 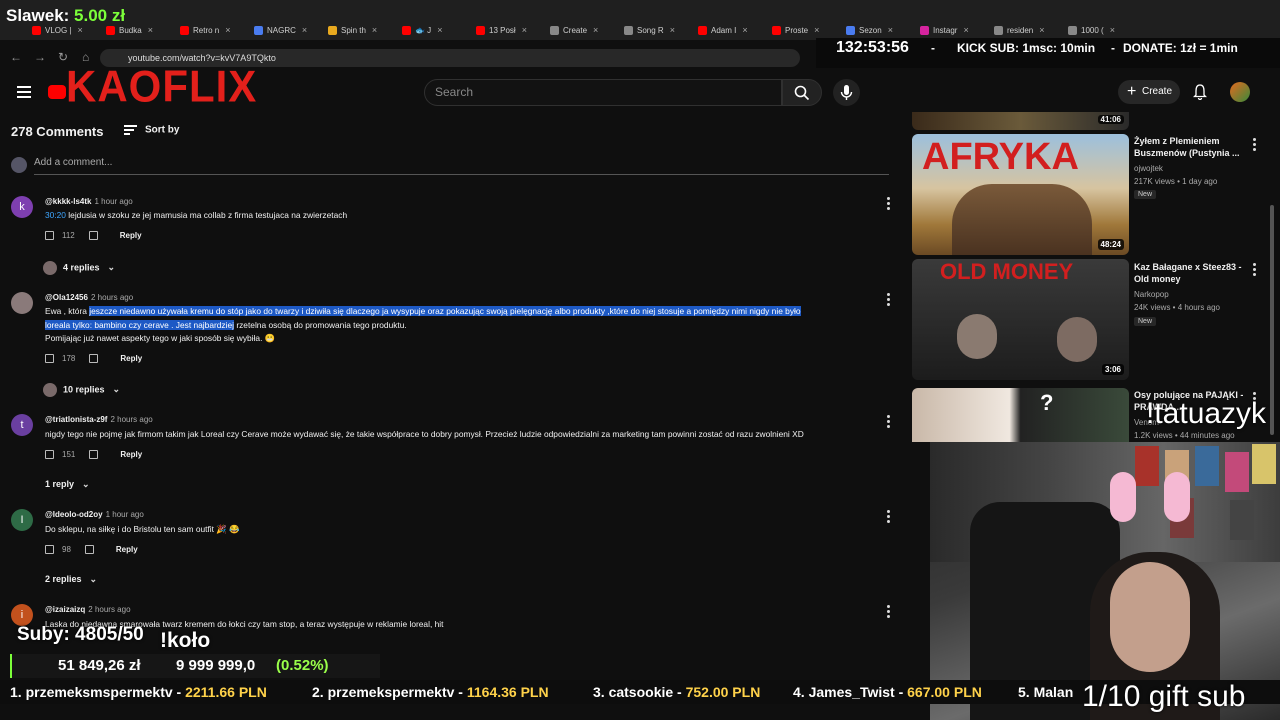 What do you see at coordinates (280, 30) in the screenshot?
I see `browser-tab: NAGRC ×` at bounding box center [280, 30].